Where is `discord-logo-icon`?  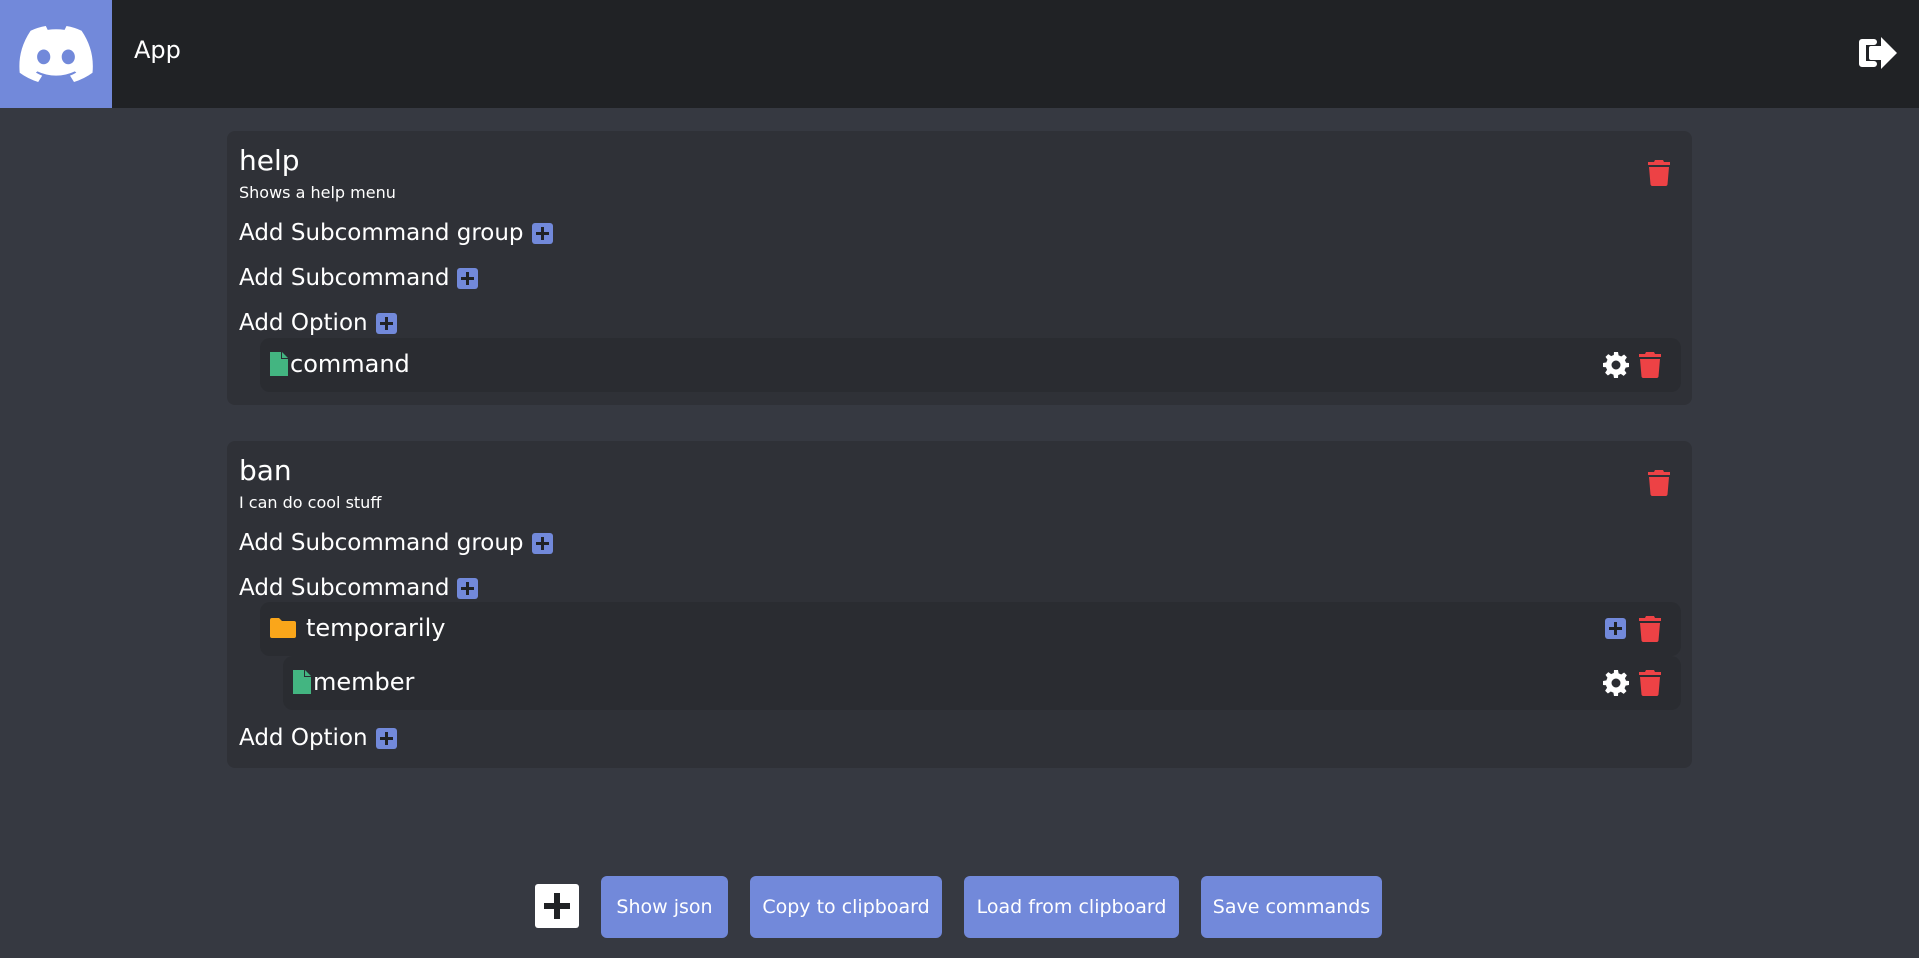
discord-logo-icon is located at coordinates (56, 54).